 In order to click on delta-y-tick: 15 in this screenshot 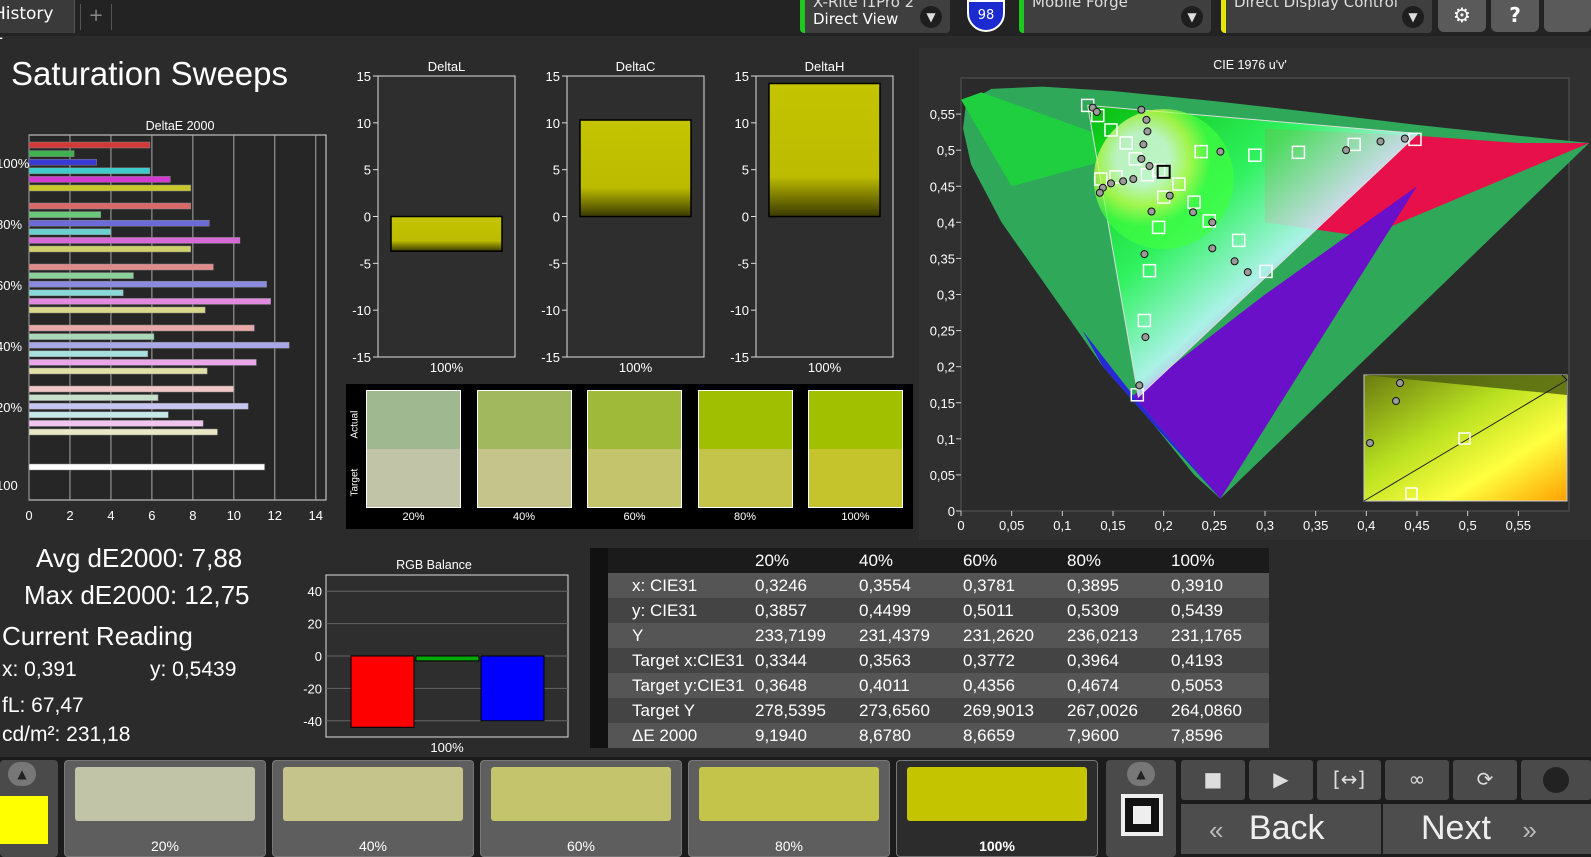, I will do `click(364, 76)`.